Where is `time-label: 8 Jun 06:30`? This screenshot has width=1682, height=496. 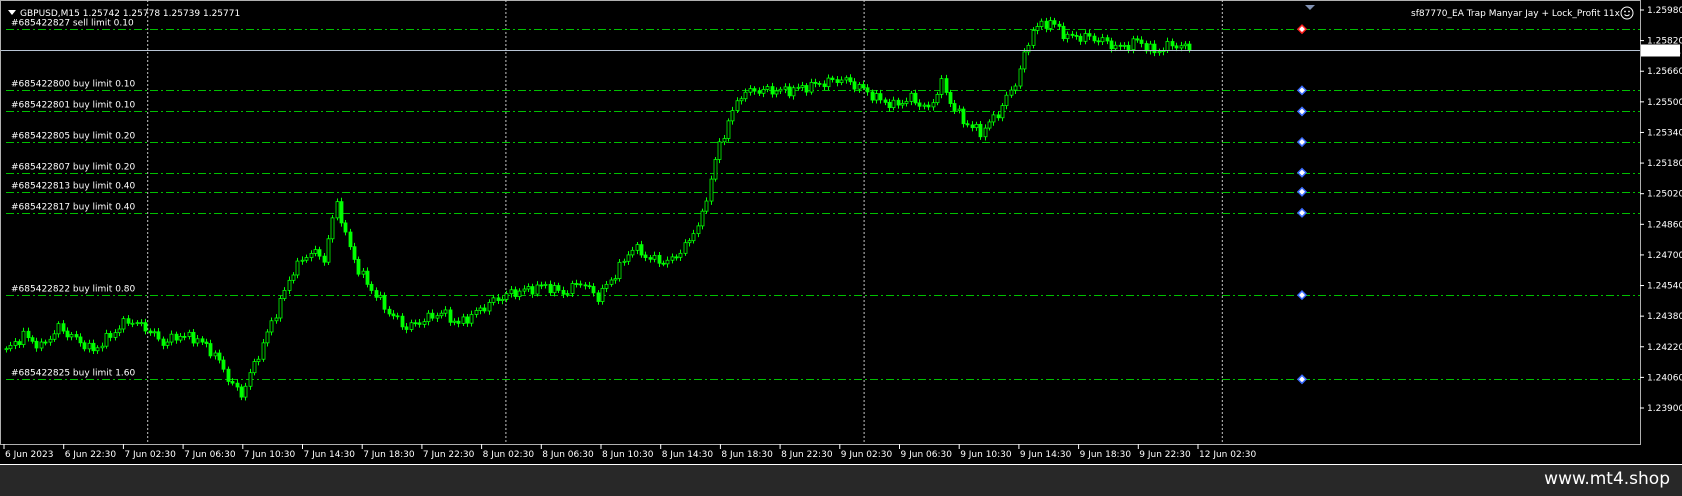
time-label: 8 Jun 06:30 is located at coordinates (568, 455).